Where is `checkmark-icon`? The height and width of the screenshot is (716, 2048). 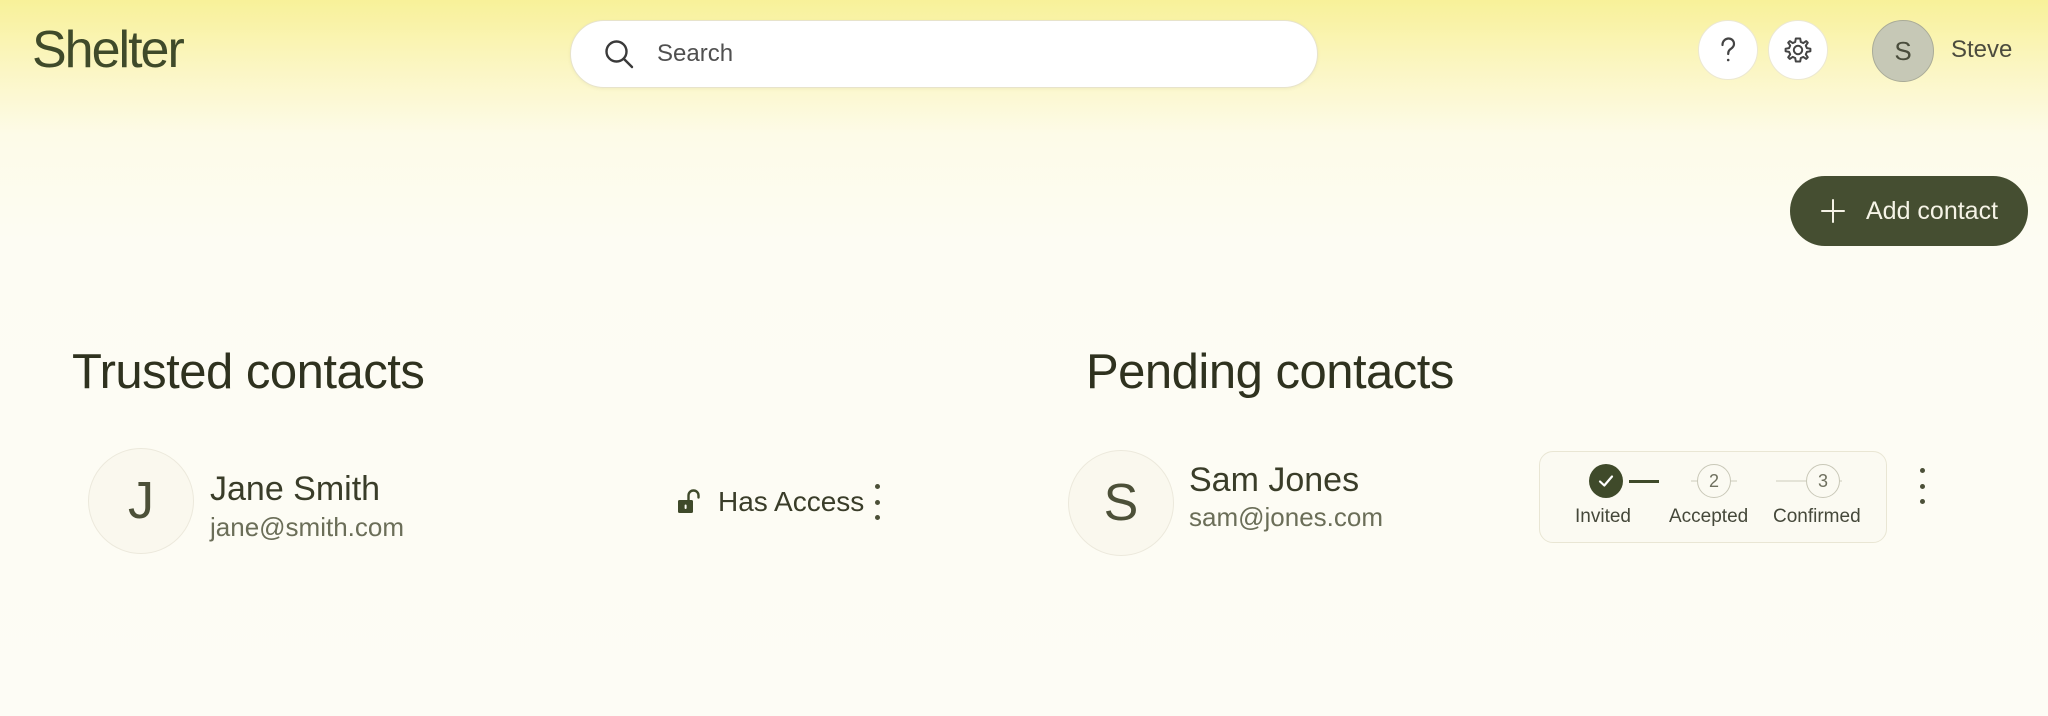
checkmark-icon is located at coordinates (1606, 481).